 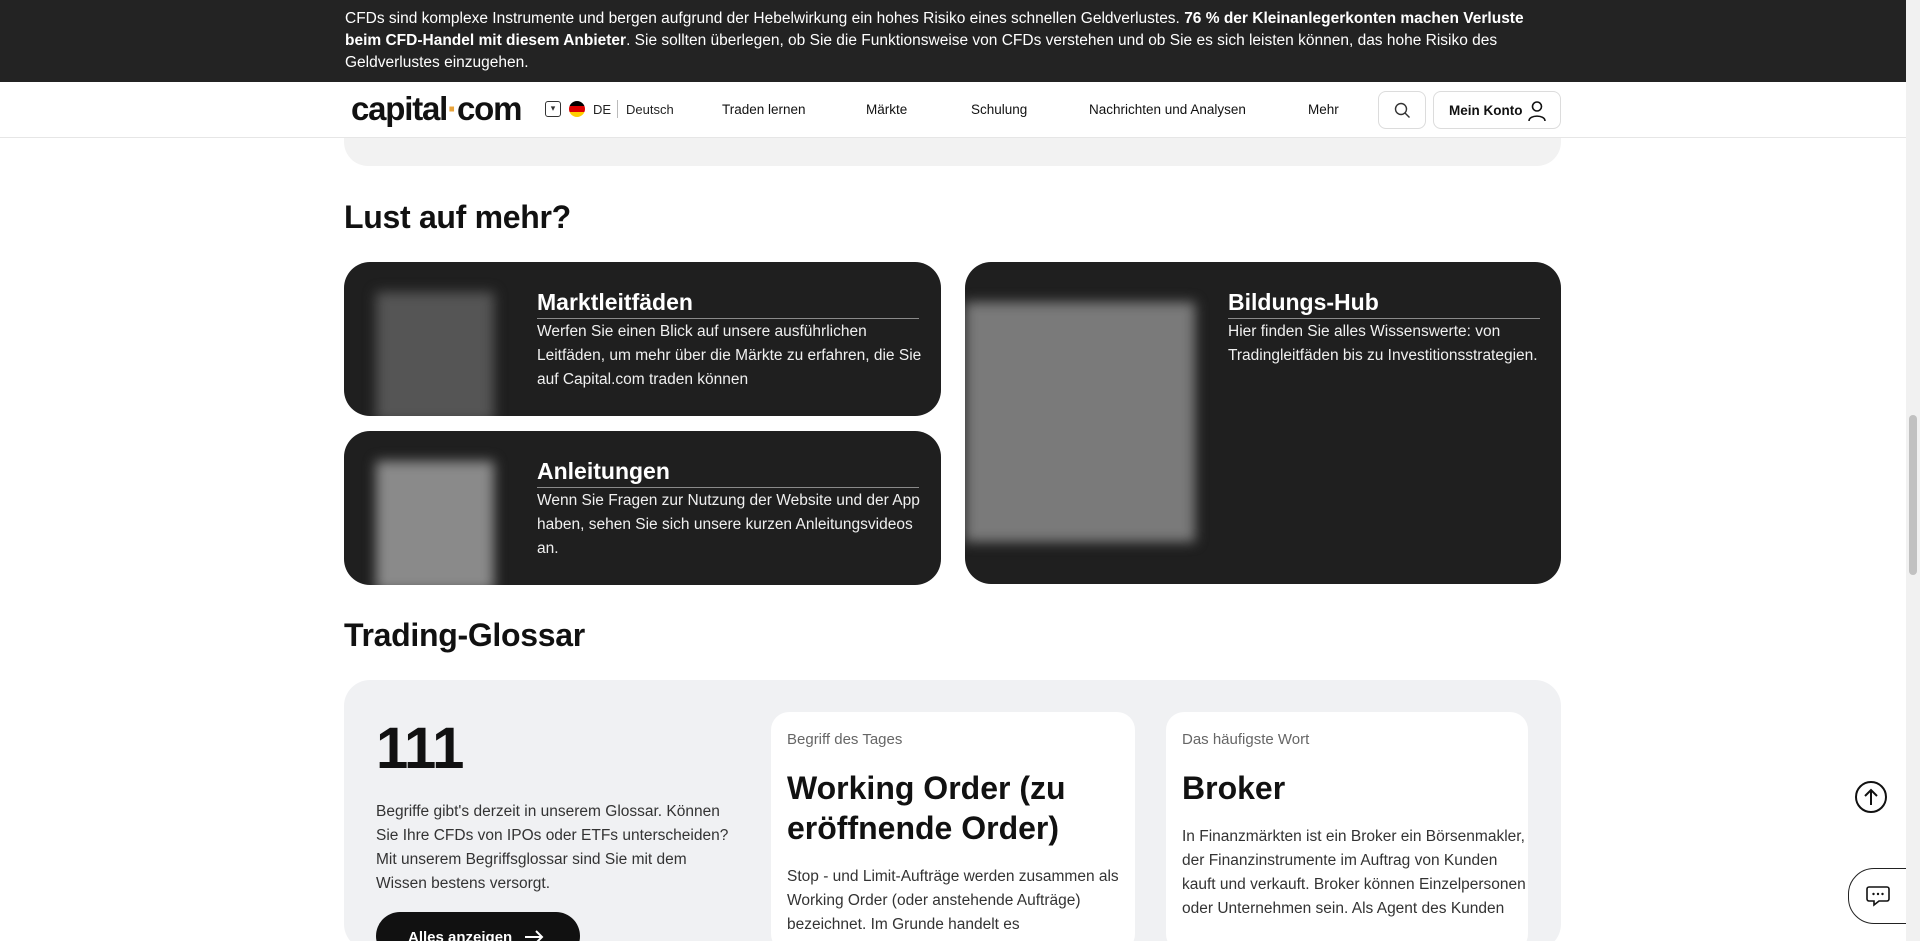 What do you see at coordinates (436, 109) in the screenshot?
I see `capital-com-logo: capital·com` at bounding box center [436, 109].